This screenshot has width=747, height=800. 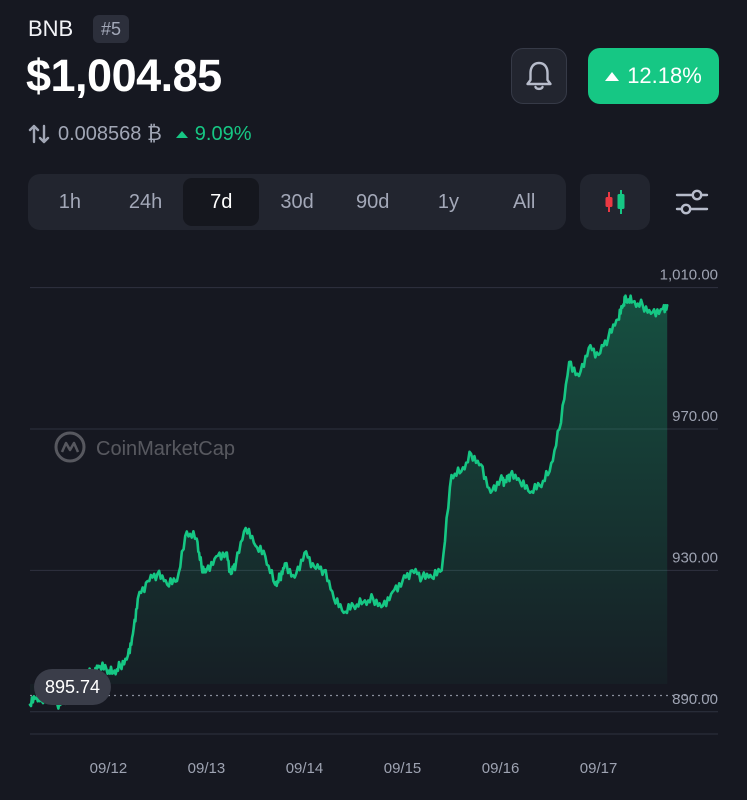 I want to click on candlestick-toggle-button, so click(x=615, y=202).